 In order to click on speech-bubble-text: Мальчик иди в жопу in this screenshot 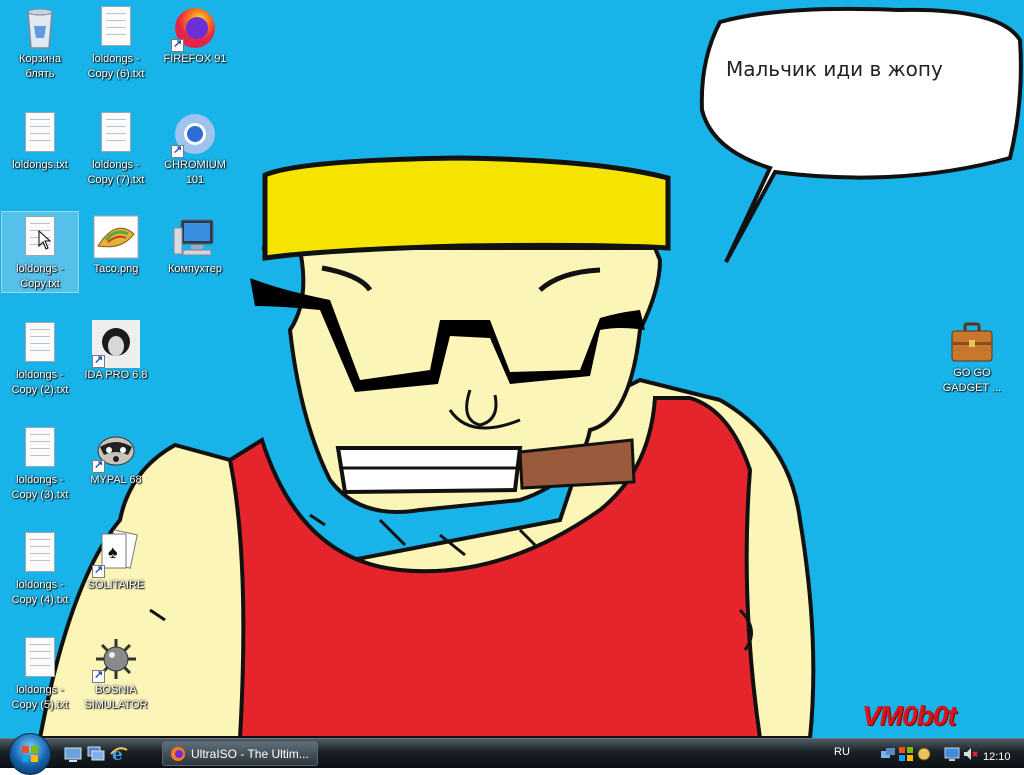, I will do `click(834, 69)`.